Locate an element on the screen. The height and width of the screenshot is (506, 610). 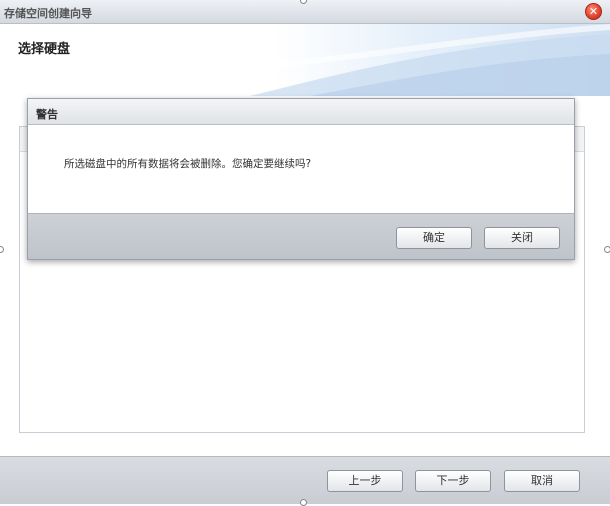
warning-dialog-title: 警告 is located at coordinates (47, 114).